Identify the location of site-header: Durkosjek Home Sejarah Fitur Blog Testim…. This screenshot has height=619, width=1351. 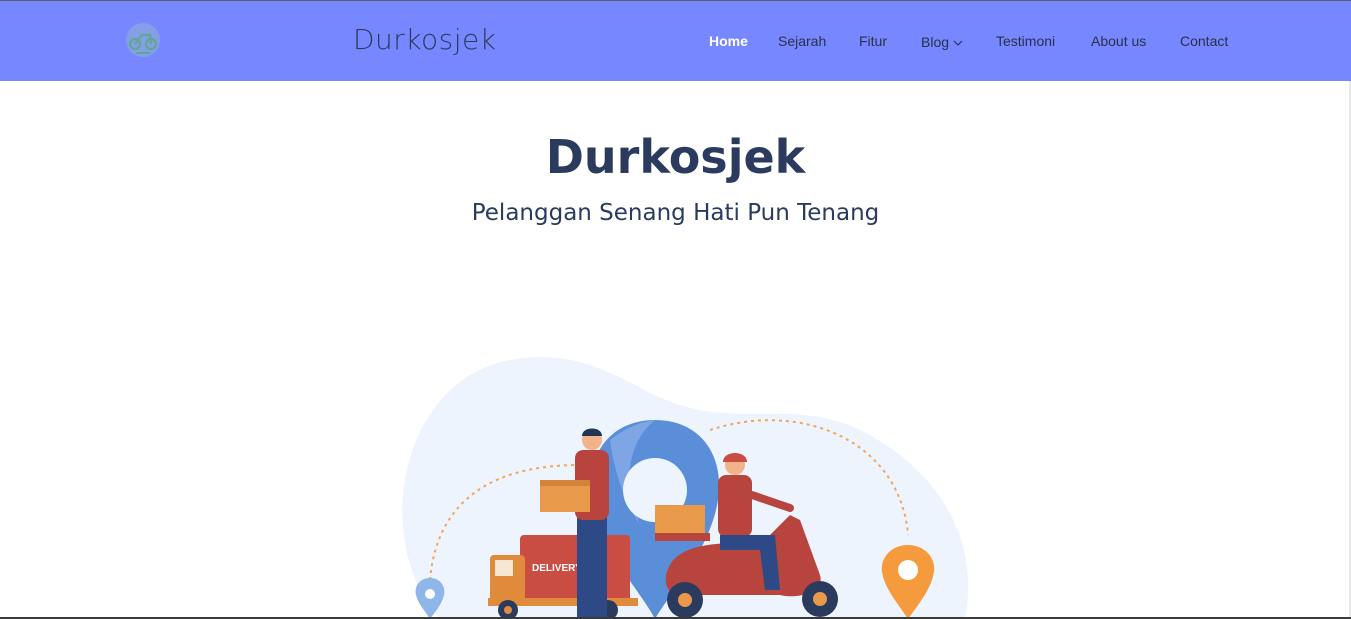
(675, 40).